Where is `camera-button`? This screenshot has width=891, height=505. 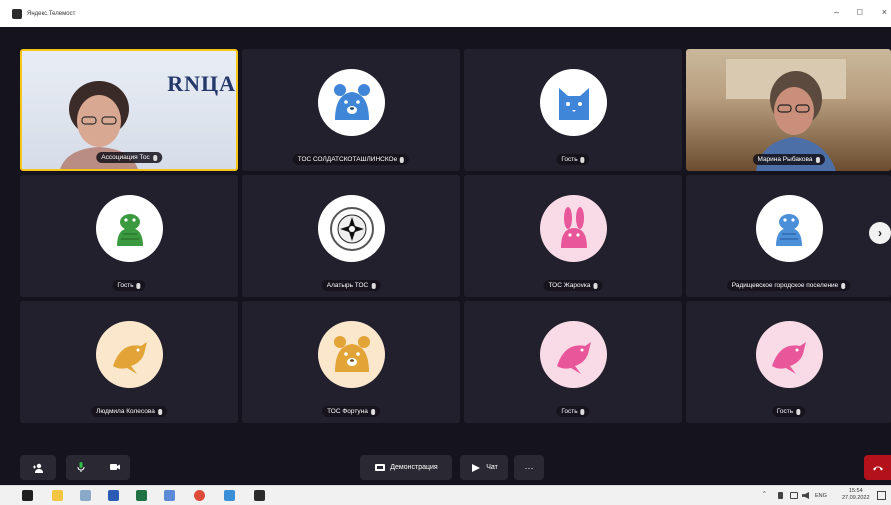 camera-button is located at coordinates (115, 468).